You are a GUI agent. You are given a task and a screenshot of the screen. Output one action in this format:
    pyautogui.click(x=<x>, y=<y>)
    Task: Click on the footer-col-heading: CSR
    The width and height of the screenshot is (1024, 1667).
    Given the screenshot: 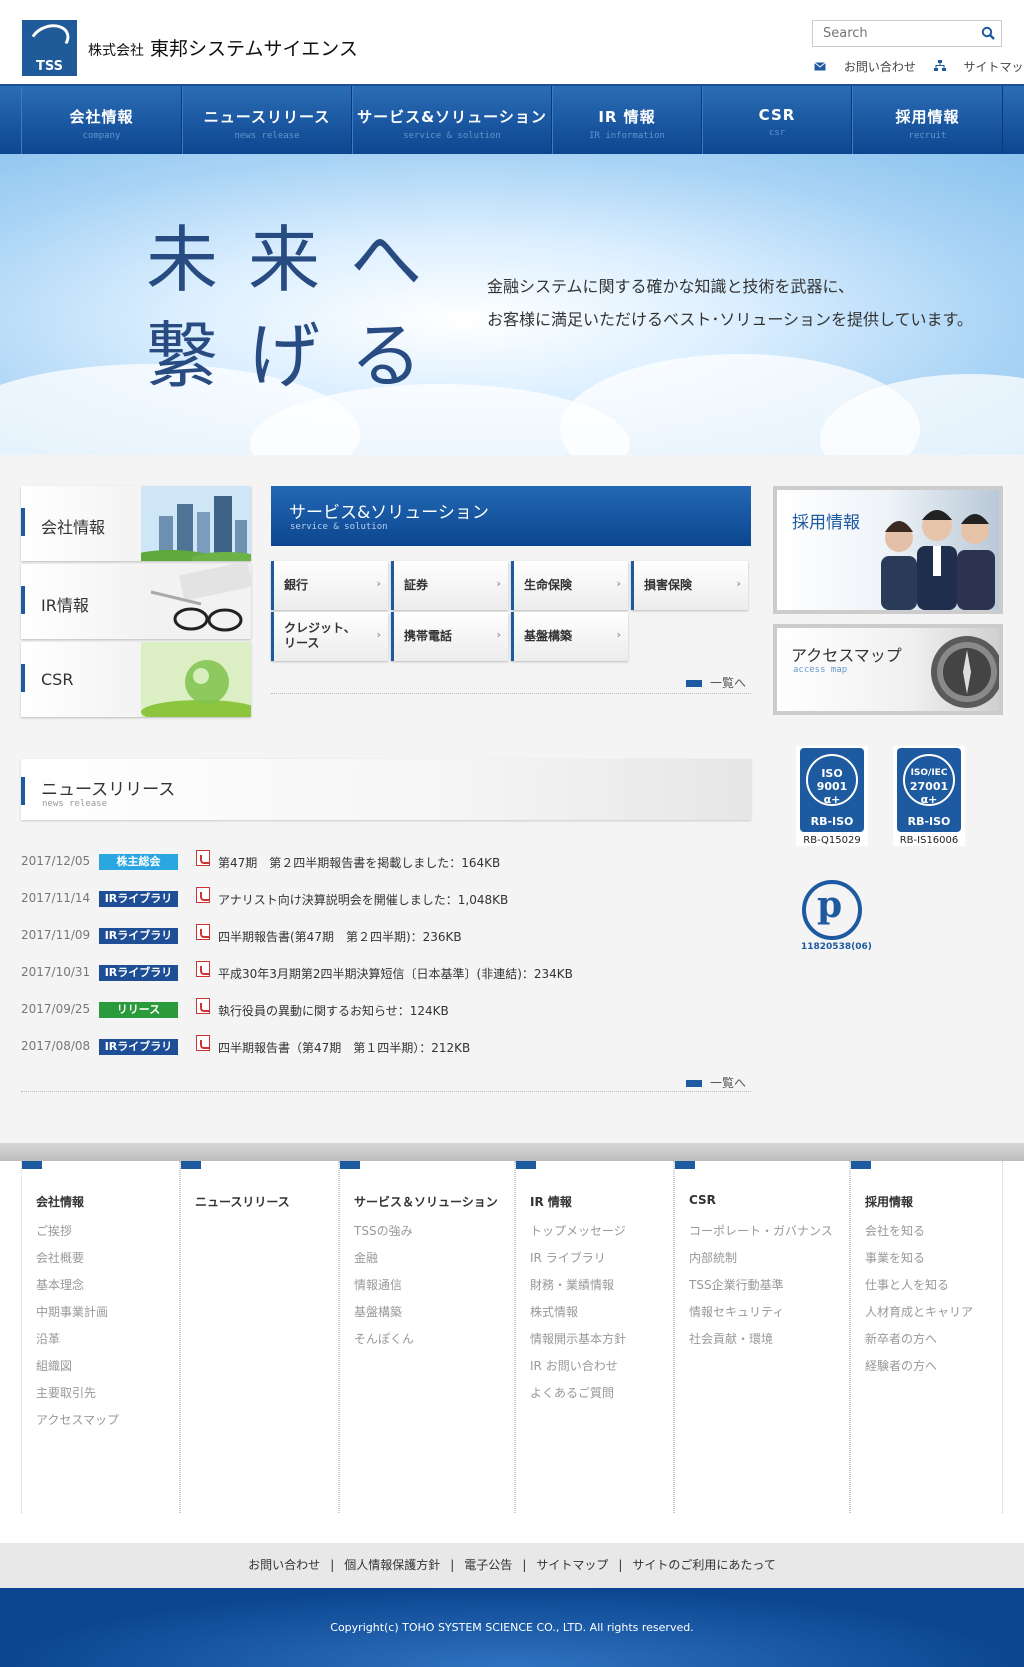 What is the action you would take?
    pyautogui.click(x=702, y=1200)
    